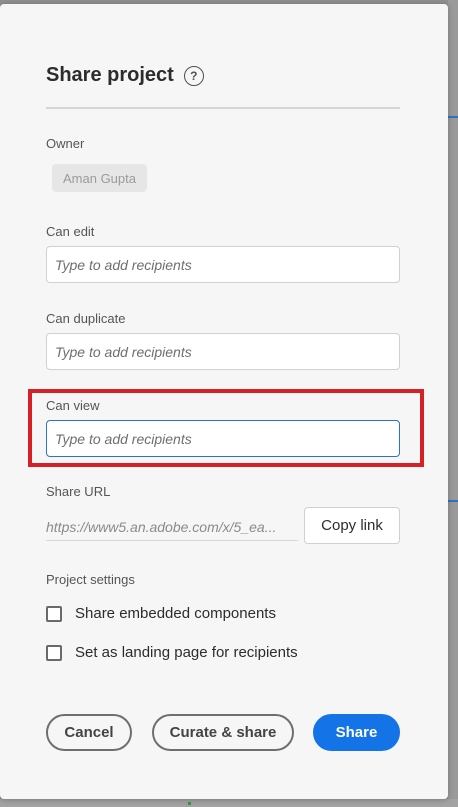  Describe the element at coordinates (110, 75) in the screenshot. I see `dialog-title: Share project` at that location.